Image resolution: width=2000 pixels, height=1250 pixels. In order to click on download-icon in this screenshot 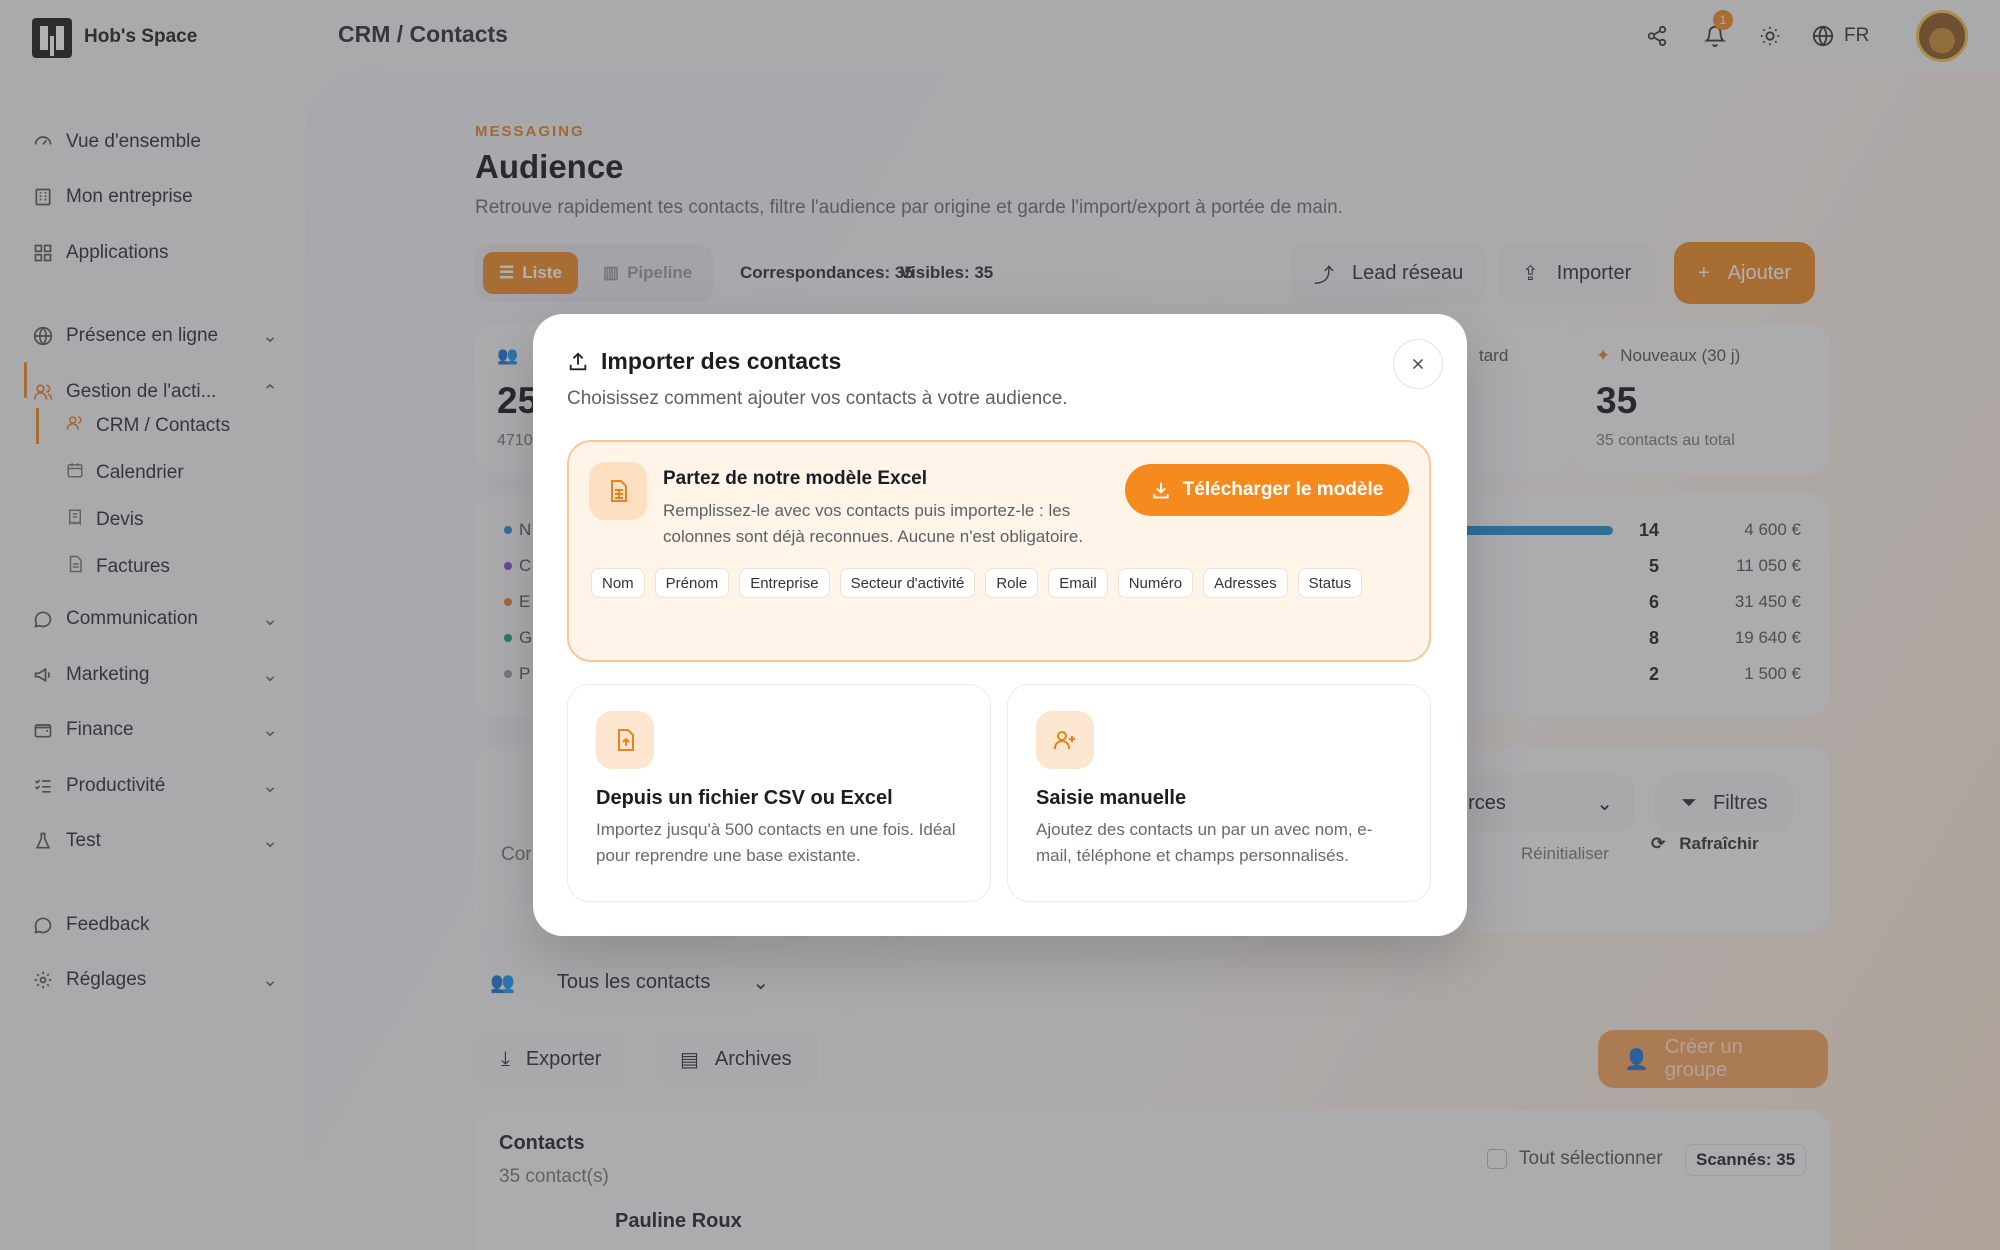, I will do `click(1161, 490)`.